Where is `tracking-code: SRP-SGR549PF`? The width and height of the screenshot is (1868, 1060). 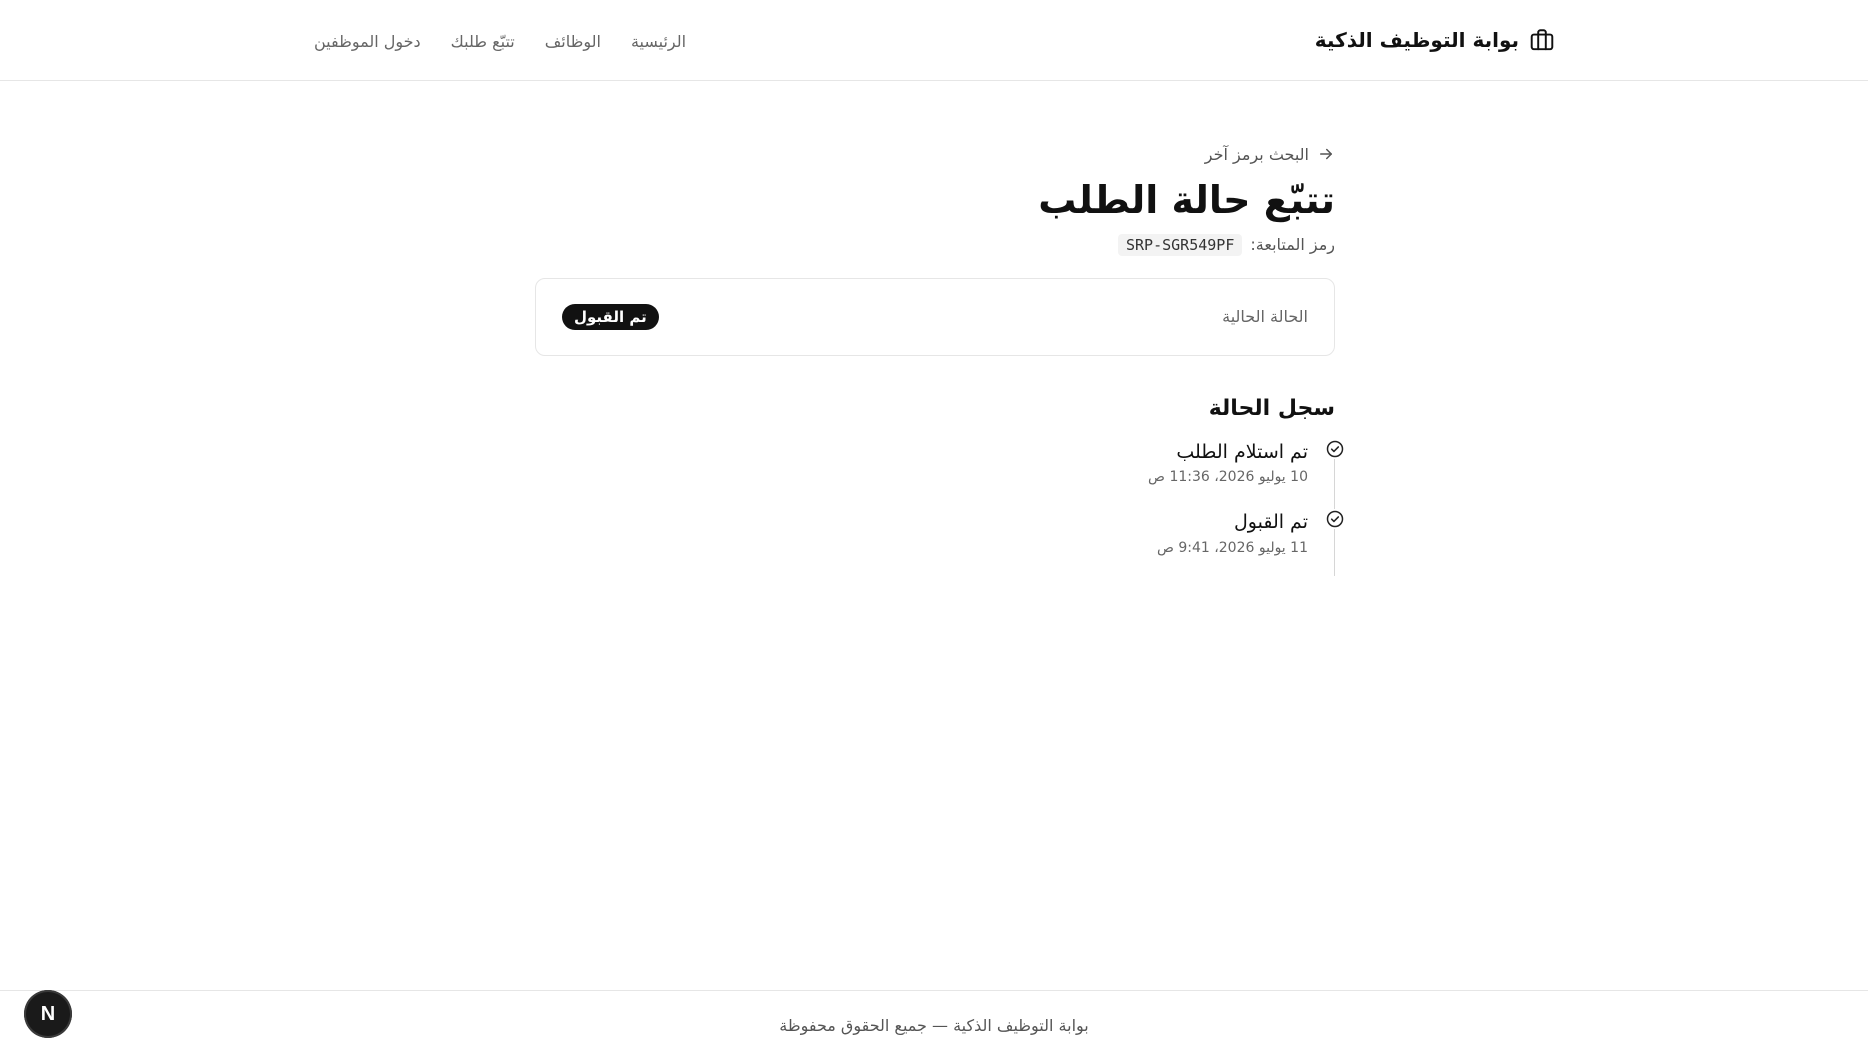
tracking-code: SRP-SGR549PF is located at coordinates (1180, 244).